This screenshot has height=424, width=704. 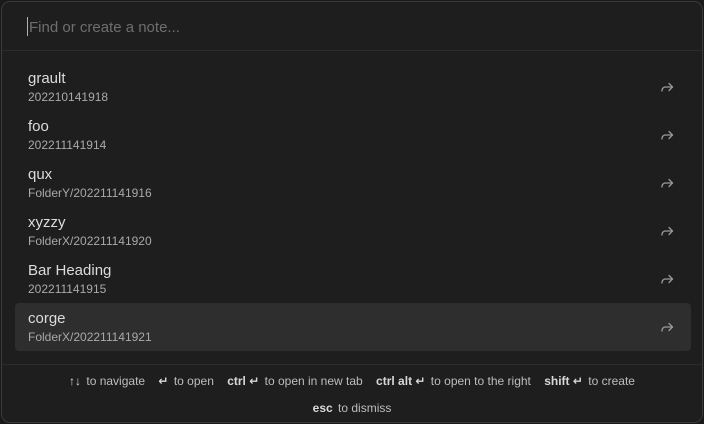 I want to click on instruction-desc: to open in new tab, so click(x=313, y=381).